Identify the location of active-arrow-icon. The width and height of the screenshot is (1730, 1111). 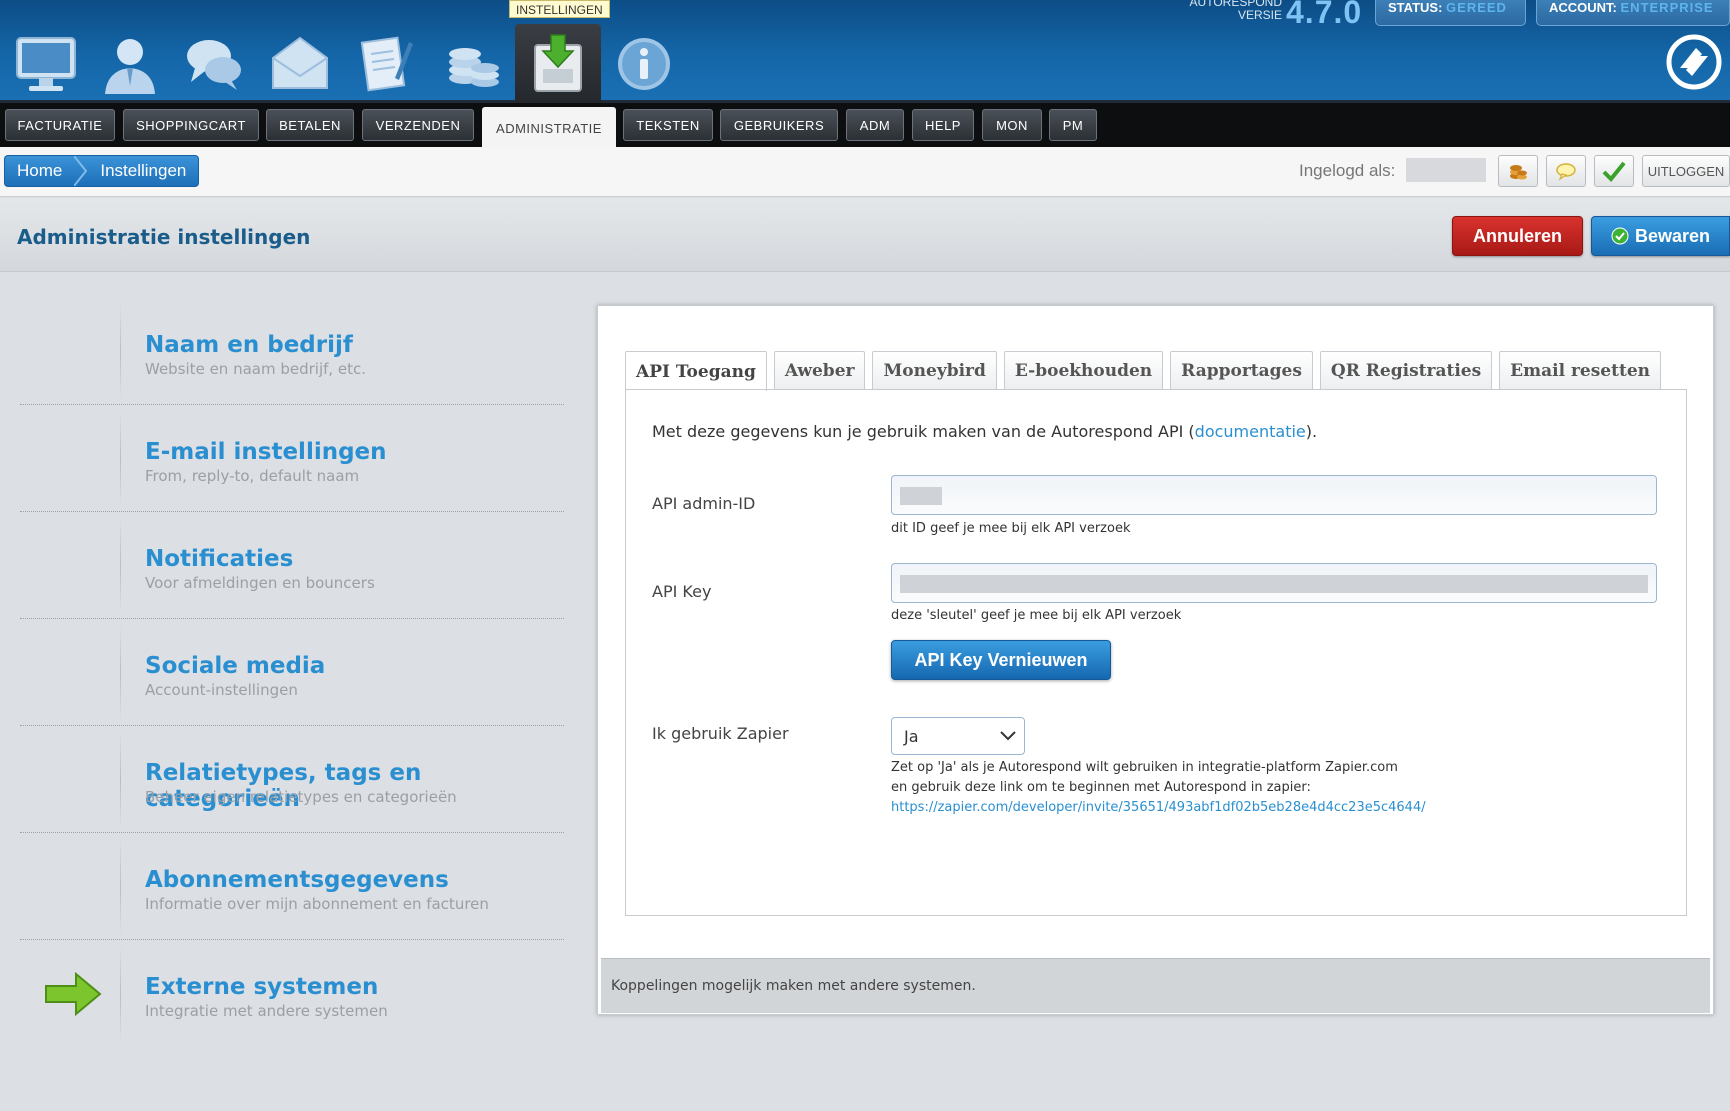
(73, 994).